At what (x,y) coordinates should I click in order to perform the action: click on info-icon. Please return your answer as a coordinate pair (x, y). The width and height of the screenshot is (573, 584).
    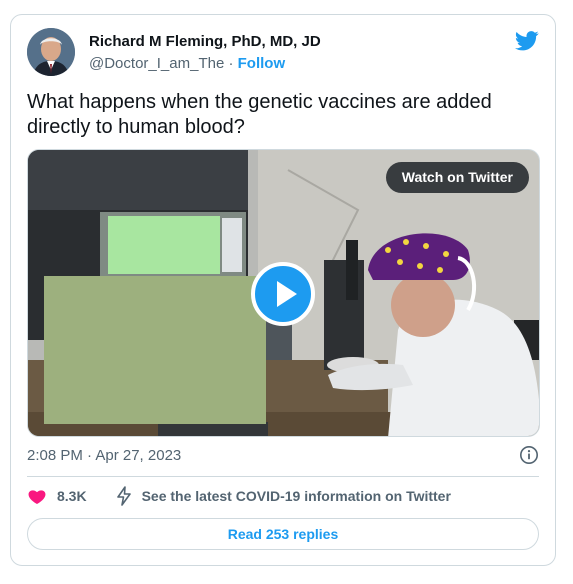
    Looking at the image, I should click on (529, 455).